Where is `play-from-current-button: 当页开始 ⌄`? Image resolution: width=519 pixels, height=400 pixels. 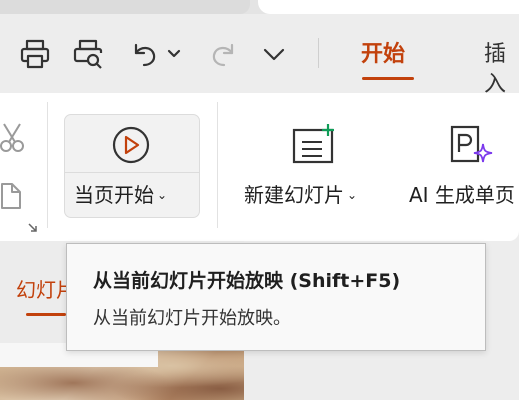 play-from-current-button: 当页开始 ⌄ is located at coordinates (132, 166).